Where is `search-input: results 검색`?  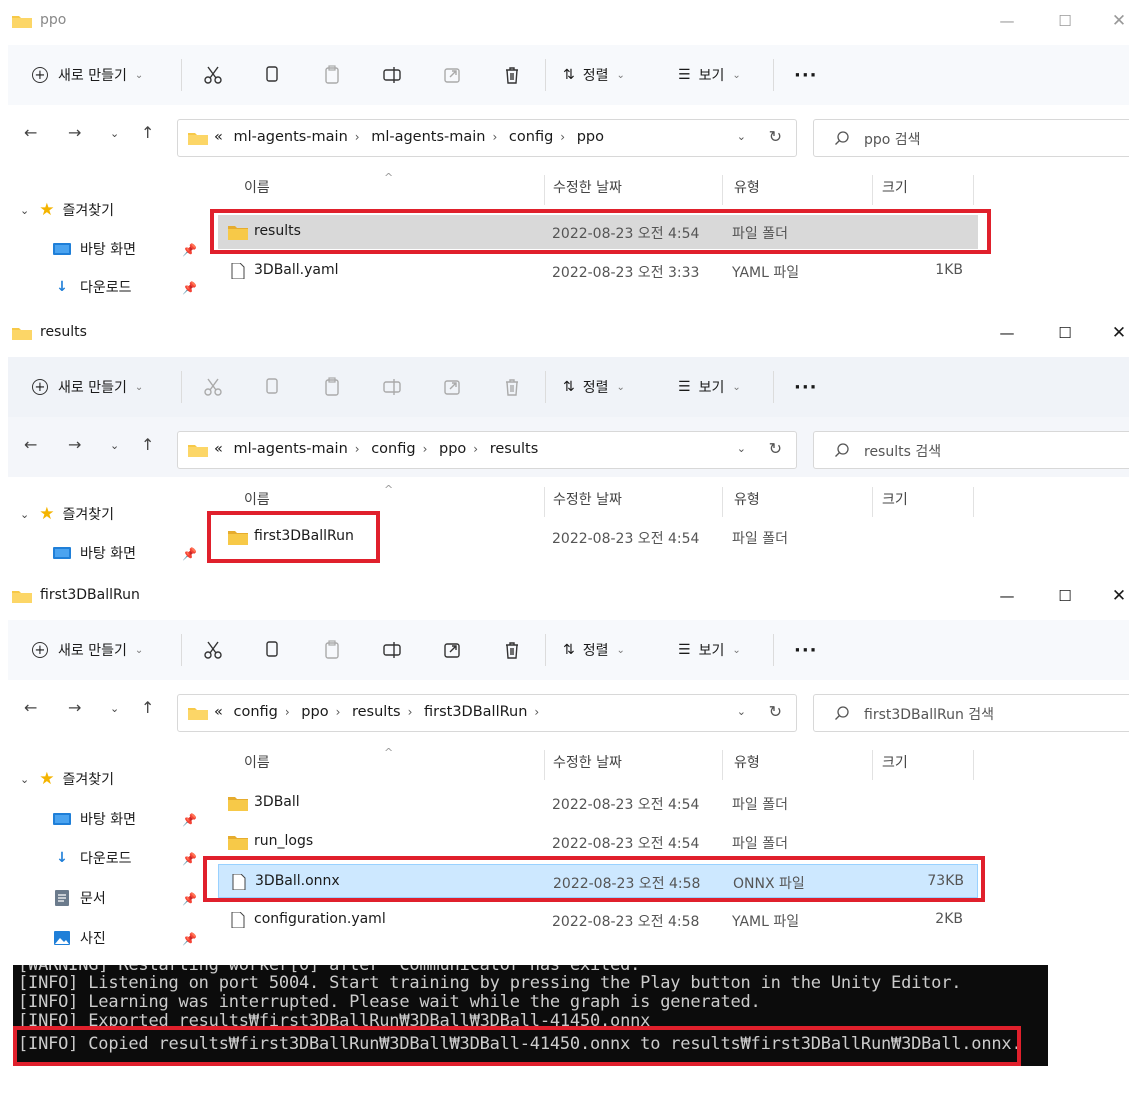
search-input: results 검색 is located at coordinates (971, 450).